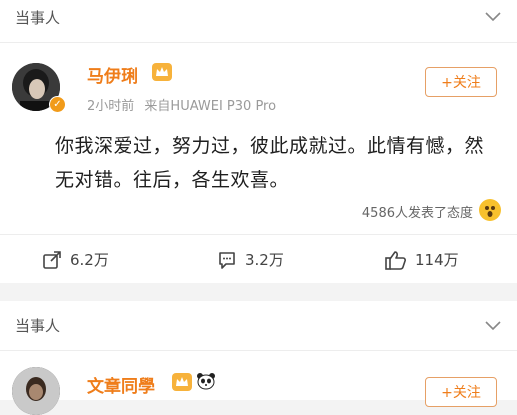 This screenshot has height=415, width=517. I want to click on verified-icon: ✓, so click(57, 104).